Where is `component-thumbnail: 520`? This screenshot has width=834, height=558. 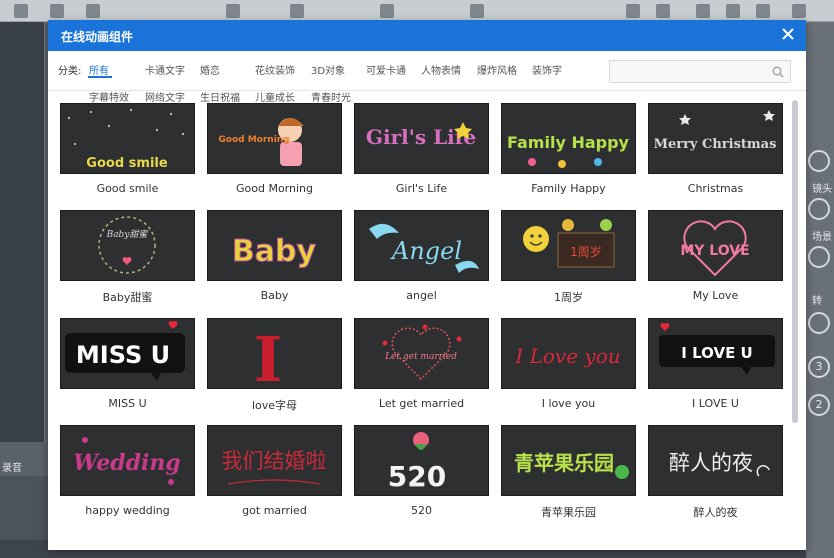 component-thumbnail: 520 is located at coordinates (421, 460).